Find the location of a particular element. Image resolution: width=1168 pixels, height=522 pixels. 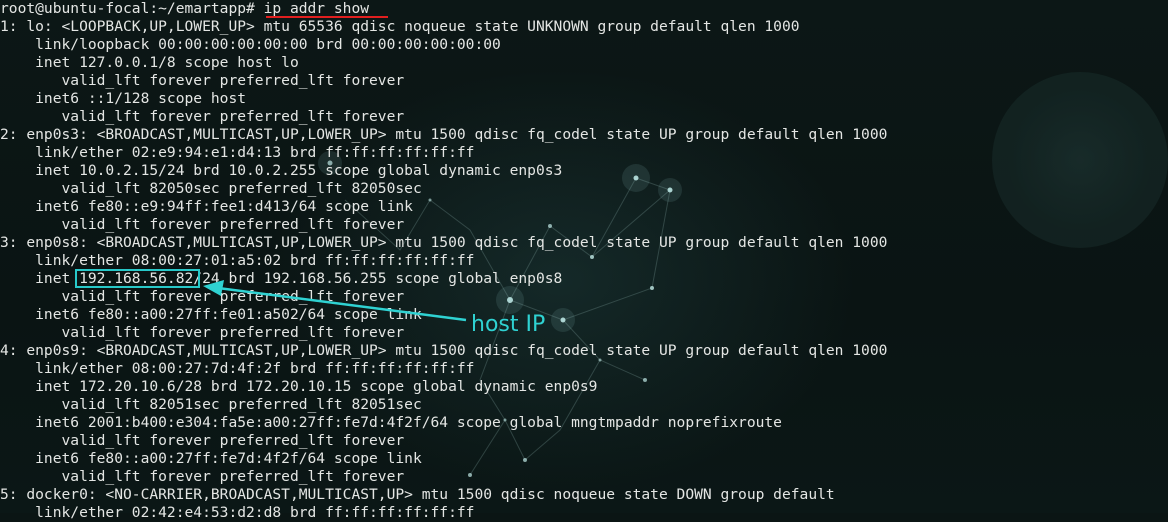

arrow-left-icon is located at coordinates (335, 301).